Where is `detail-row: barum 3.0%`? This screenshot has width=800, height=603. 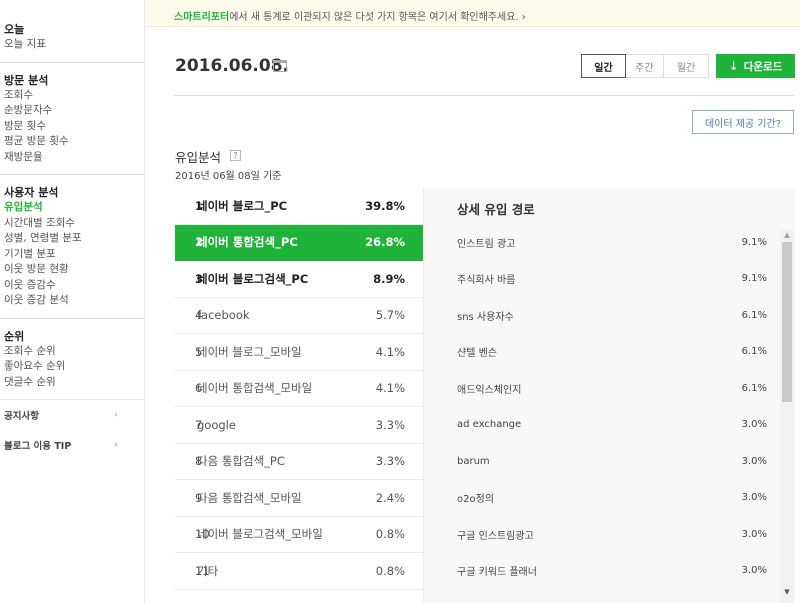 detail-row: barum 3.0% is located at coordinates (601, 461).